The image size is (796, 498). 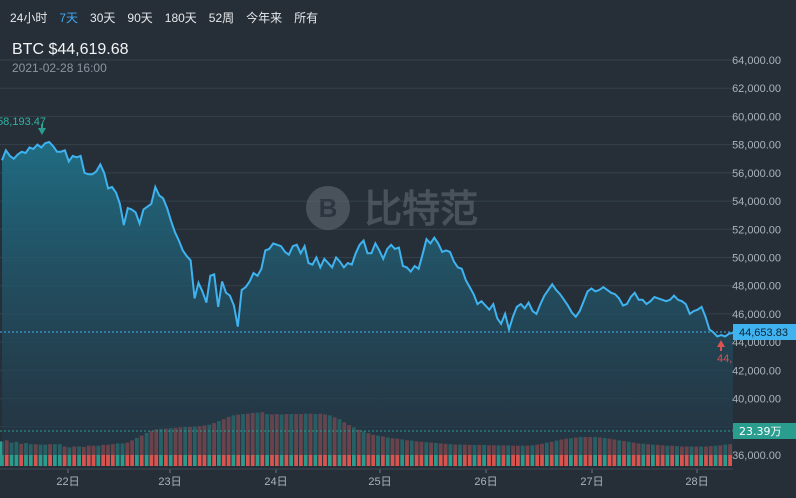 I want to click on svg-text: B, so click(x=328, y=208).